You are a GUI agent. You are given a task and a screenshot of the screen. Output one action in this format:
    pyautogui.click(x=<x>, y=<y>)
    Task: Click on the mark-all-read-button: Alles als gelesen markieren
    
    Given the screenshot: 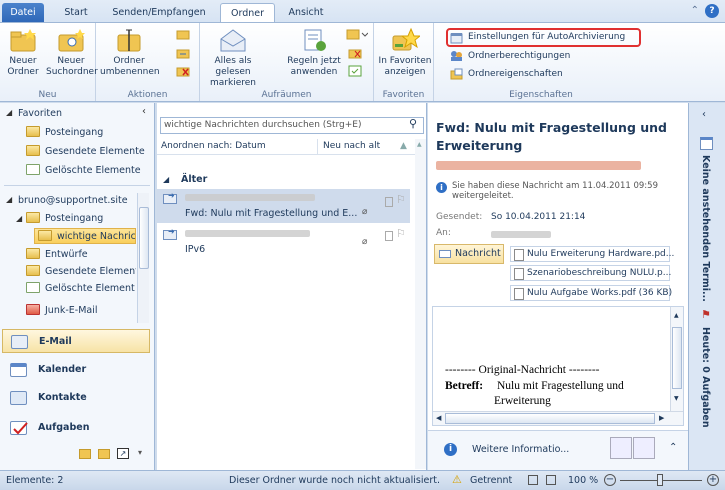 What is the action you would take?
    pyautogui.click(x=233, y=58)
    